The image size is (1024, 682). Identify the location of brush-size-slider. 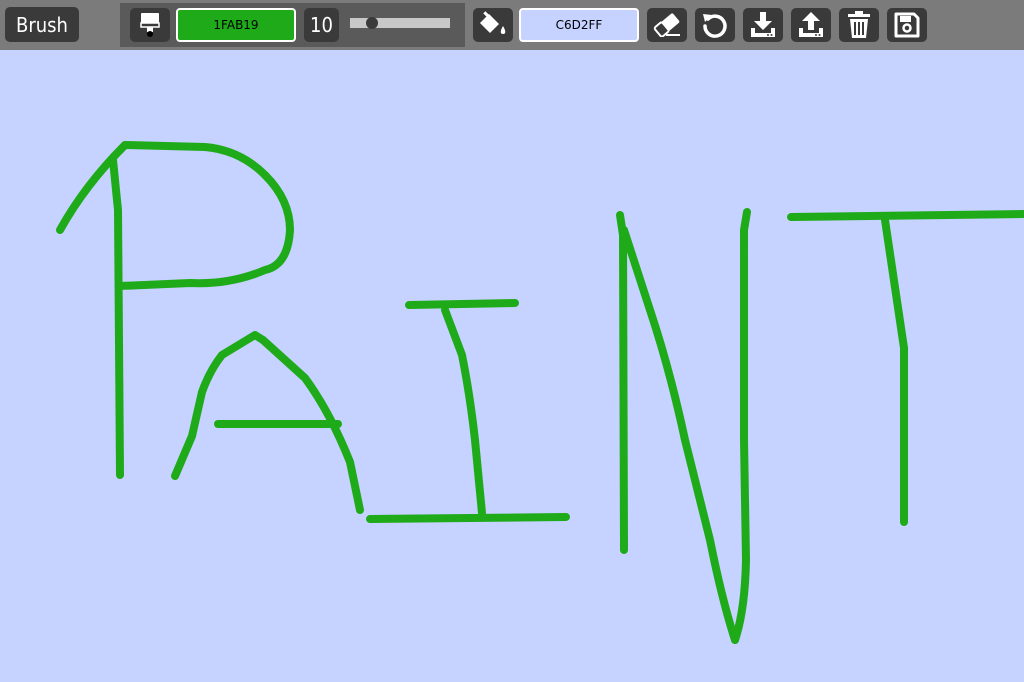
(400, 23).